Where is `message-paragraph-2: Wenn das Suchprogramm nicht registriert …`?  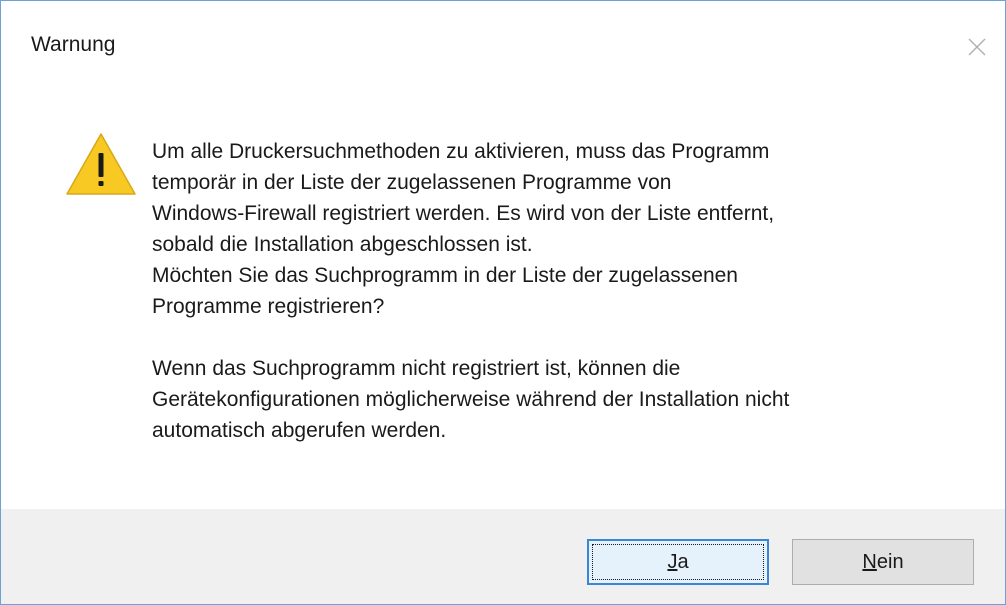 message-paragraph-2: Wenn das Suchprogramm nicht registriert … is located at coordinates (471, 399).